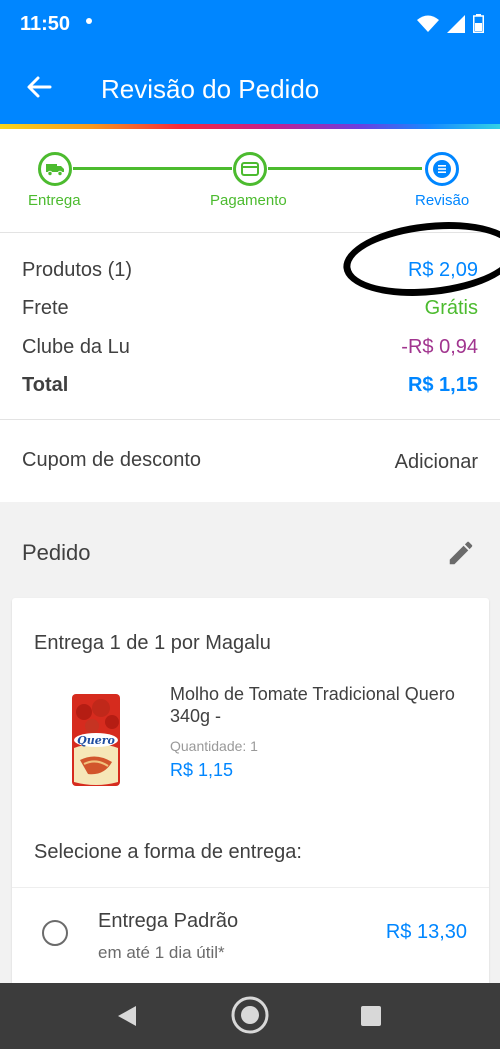 This screenshot has width=500, height=1049. I want to click on app-bar: Revisão do Pedido, so click(250, 87).